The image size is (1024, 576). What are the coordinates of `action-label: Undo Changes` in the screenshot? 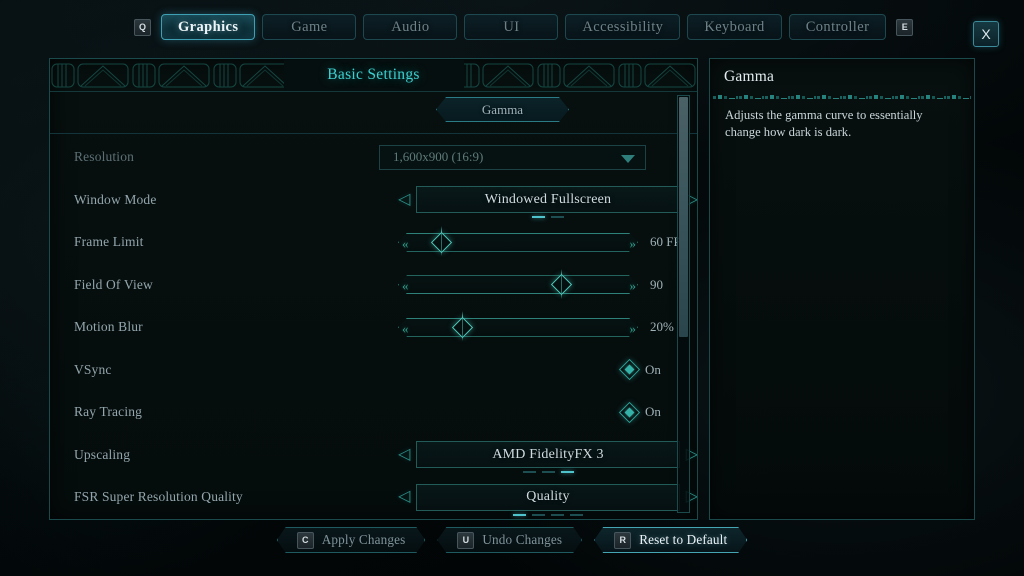 It's located at (522, 539).